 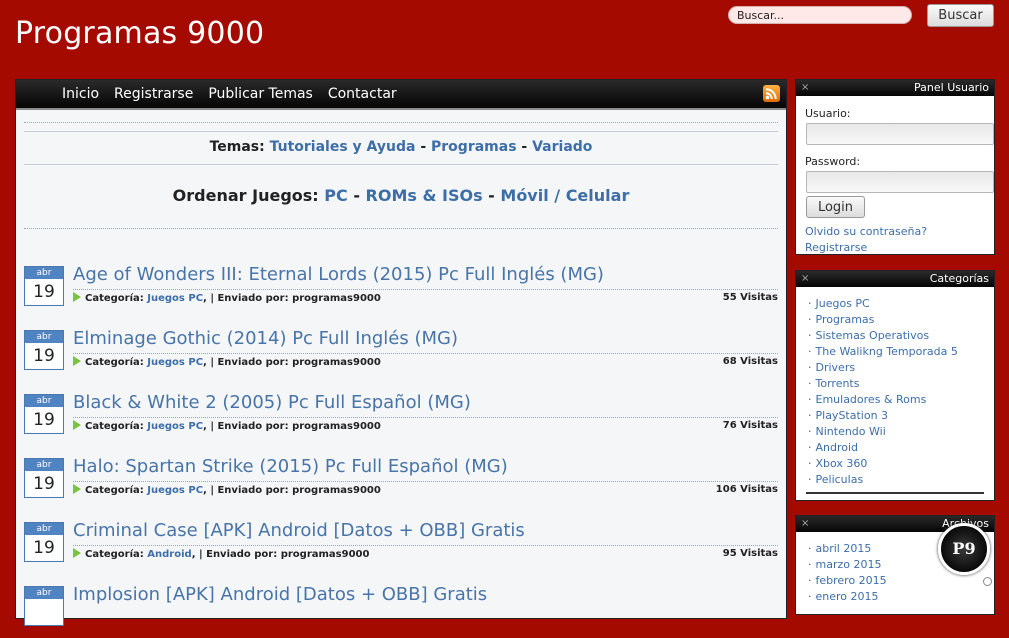 I want to click on order-link-pc: PC, so click(x=335, y=195).